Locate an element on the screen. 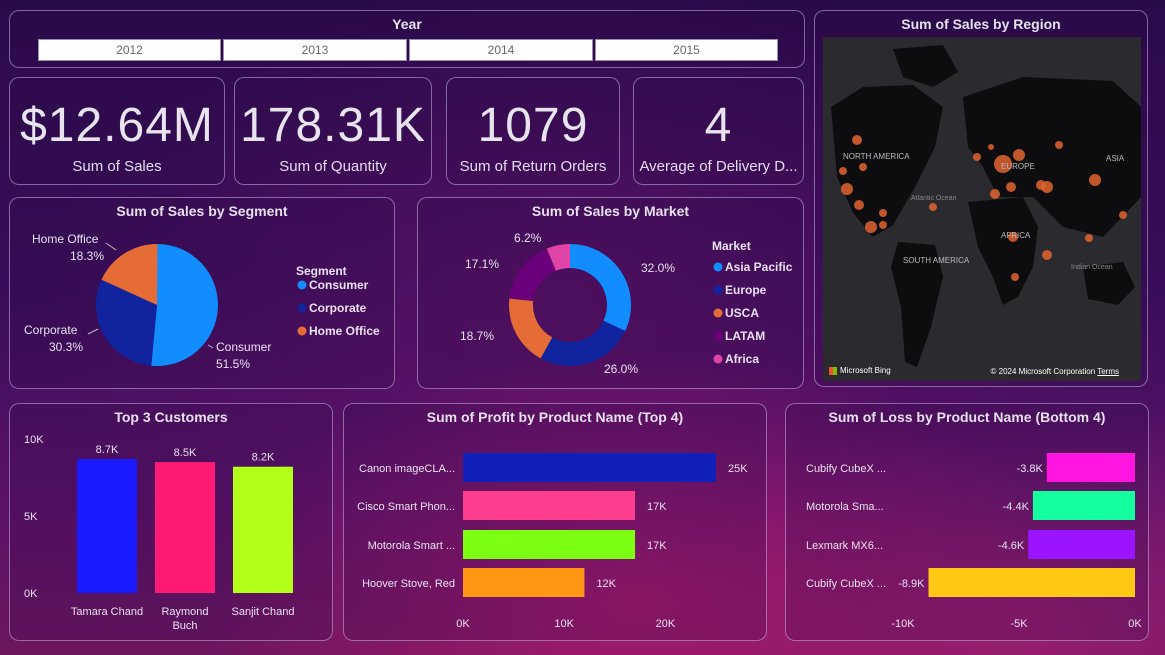 This screenshot has width=1165, height=655. data-label: 8.7K is located at coordinates (107, 450).